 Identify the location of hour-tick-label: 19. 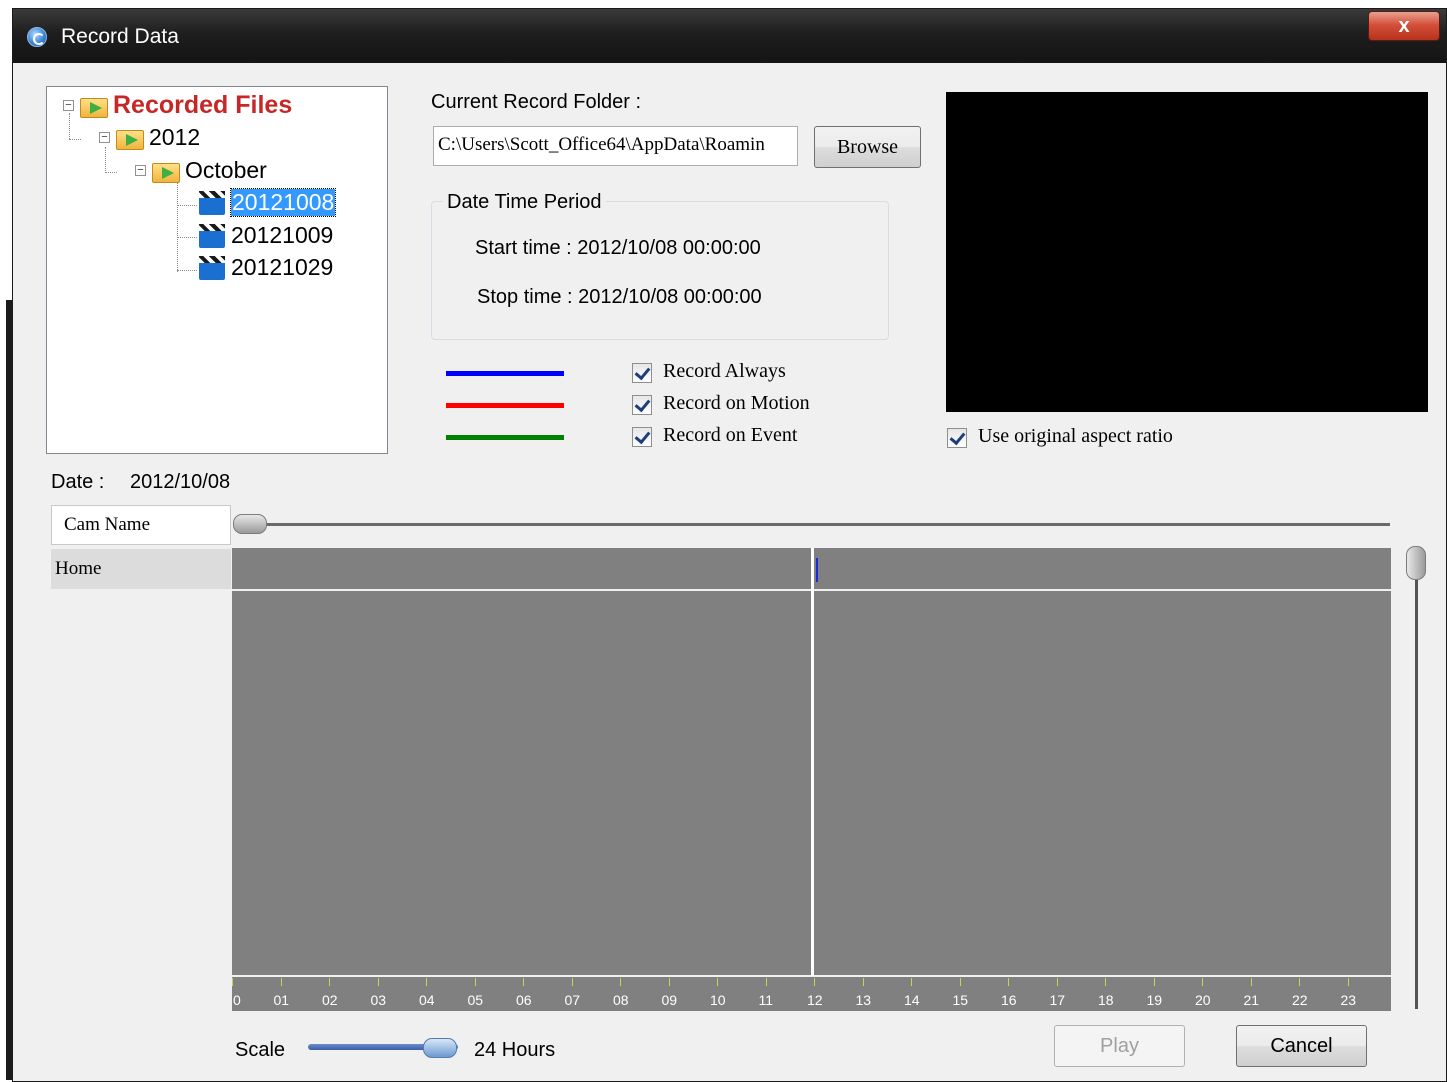
(1154, 1000).